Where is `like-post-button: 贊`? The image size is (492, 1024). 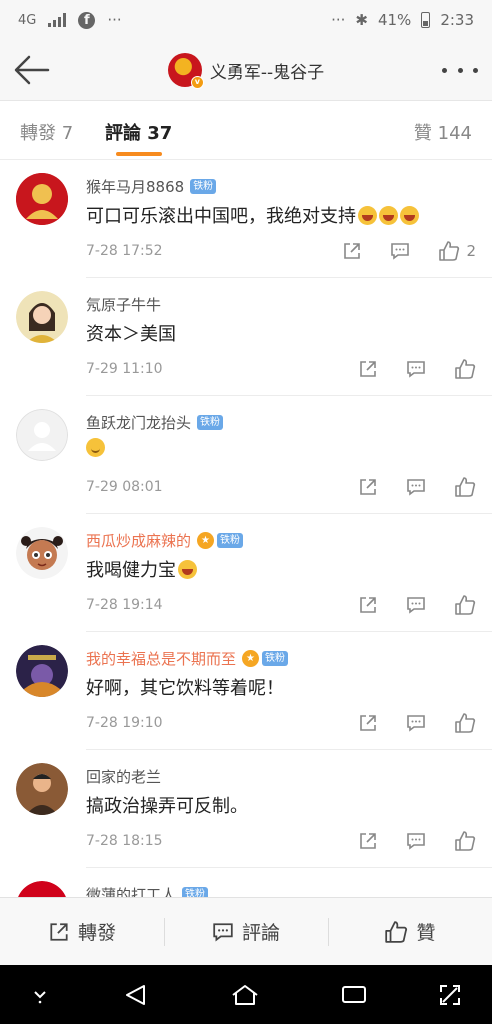
like-post-button: 贊 is located at coordinates (410, 931).